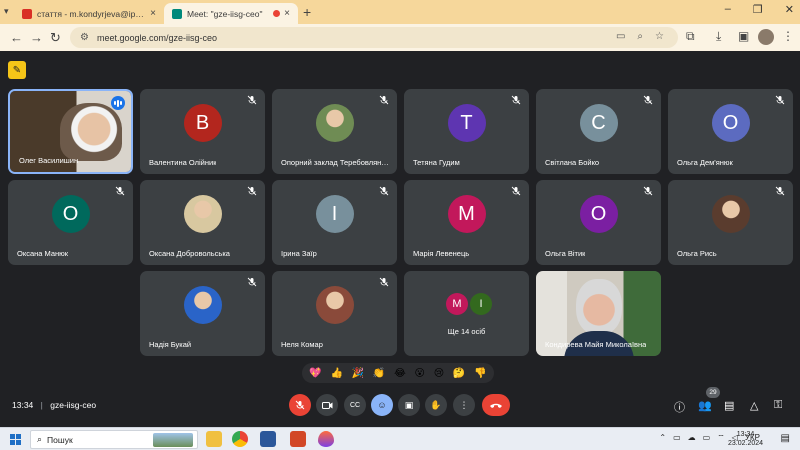 This screenshot has width=800, height=450. Describe the element at coordinates (17, 70) in the screenshot. I see `notes-icon: ✎` at that location.